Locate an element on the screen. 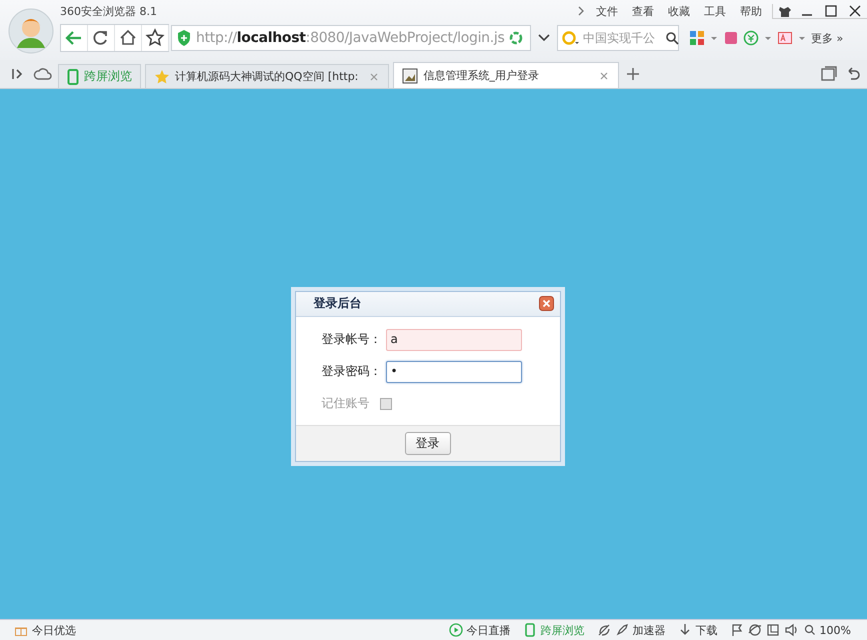 This screenshot has width=867, height=640. field-label: 登录帐号： is located at coordinates (352, 339).